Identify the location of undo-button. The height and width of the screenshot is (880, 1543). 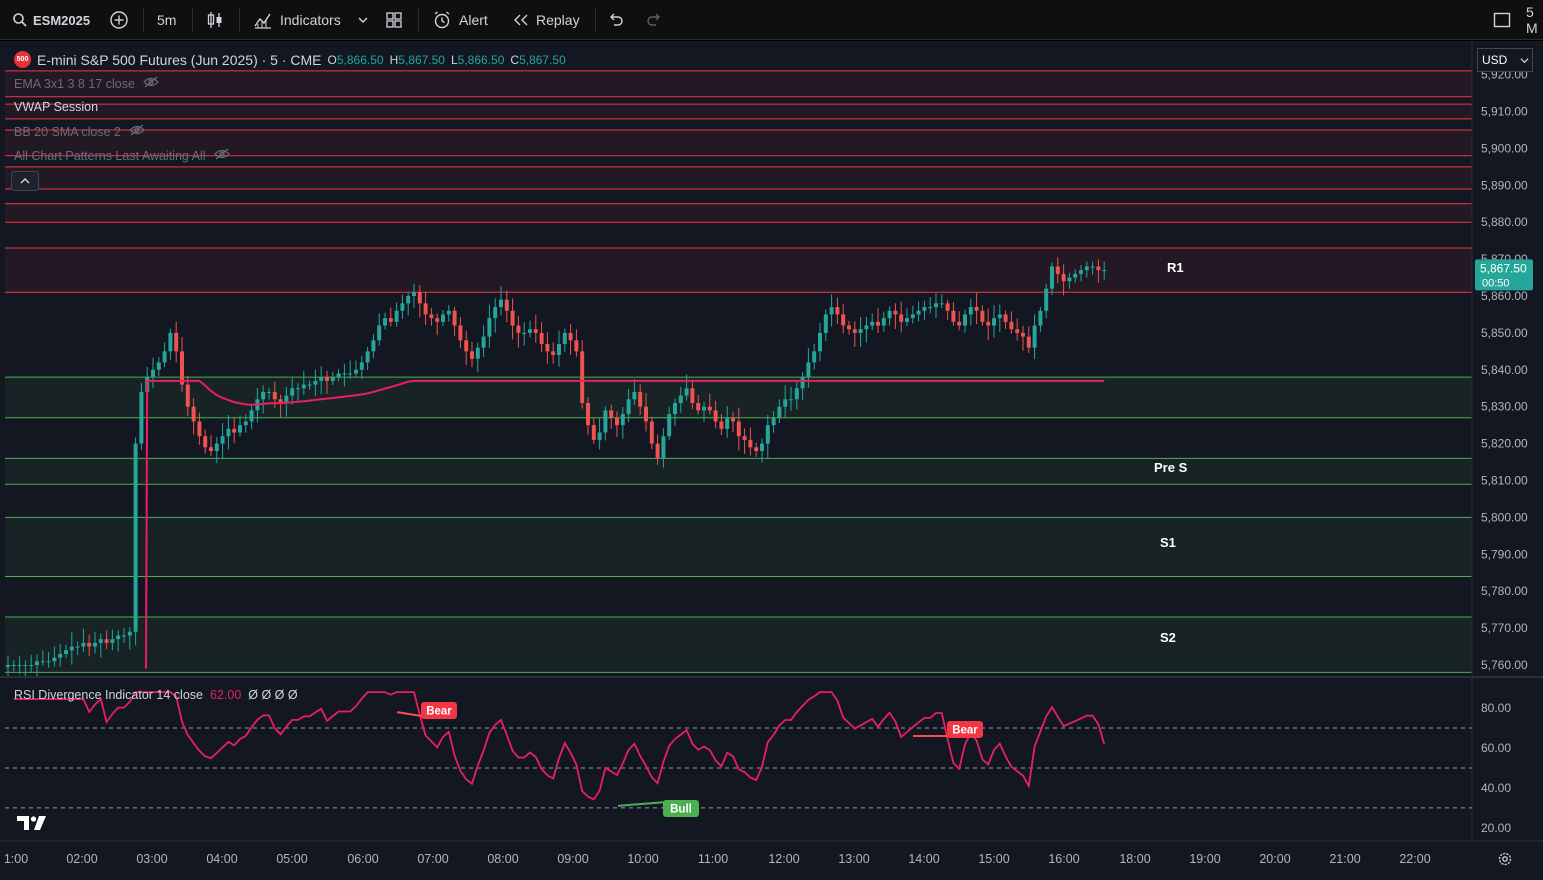
(616, 20).